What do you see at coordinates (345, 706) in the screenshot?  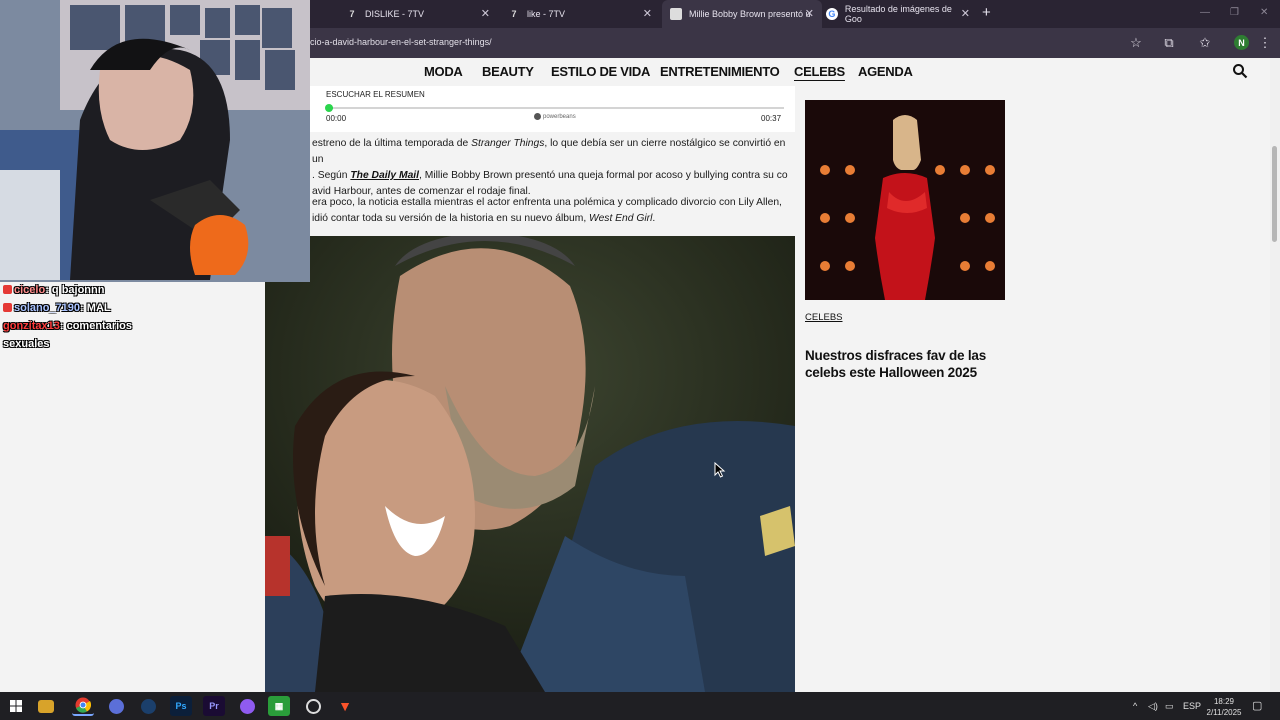 I see `brave-icon: ▼` at bounding box center [345, 706].